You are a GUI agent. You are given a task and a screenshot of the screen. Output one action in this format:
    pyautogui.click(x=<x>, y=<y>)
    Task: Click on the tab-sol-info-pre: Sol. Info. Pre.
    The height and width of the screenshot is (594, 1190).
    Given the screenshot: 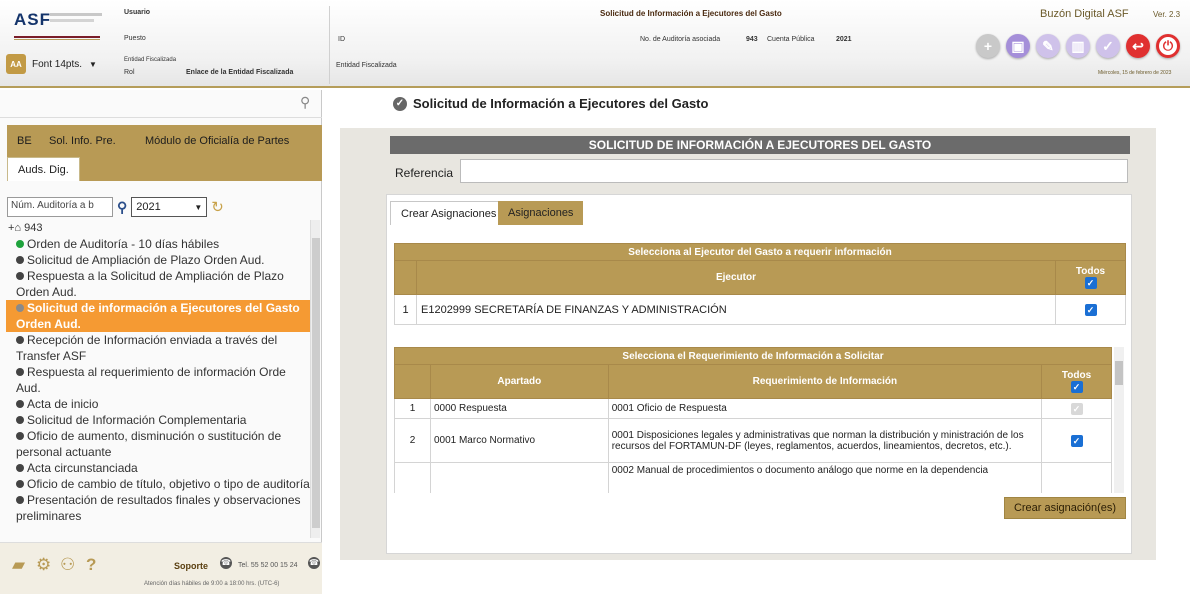 What is the action you would take?
    pyautogui.click(x=82, y=141)
    